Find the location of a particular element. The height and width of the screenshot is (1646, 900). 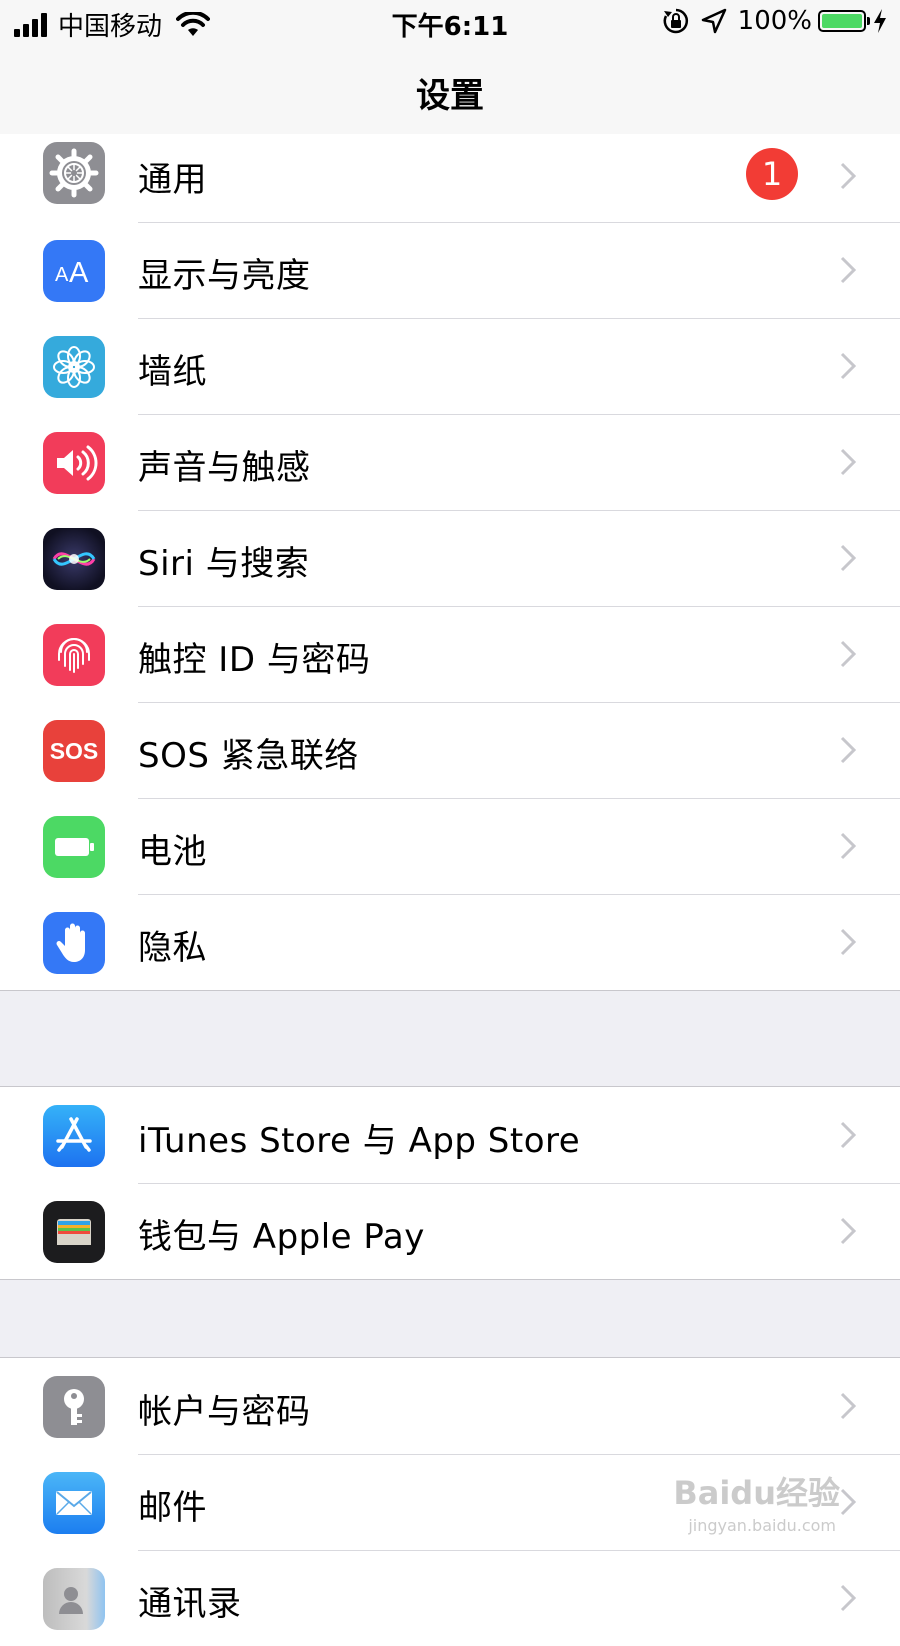

settings-row-app-store: iTunes Store 与 App Store is located at coordinates (450, 1135).